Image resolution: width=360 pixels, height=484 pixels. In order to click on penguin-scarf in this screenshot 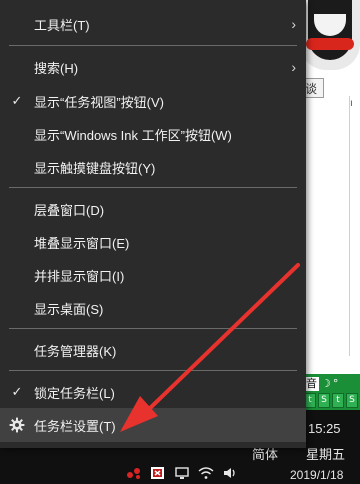, I will do `click(330, 44)`.